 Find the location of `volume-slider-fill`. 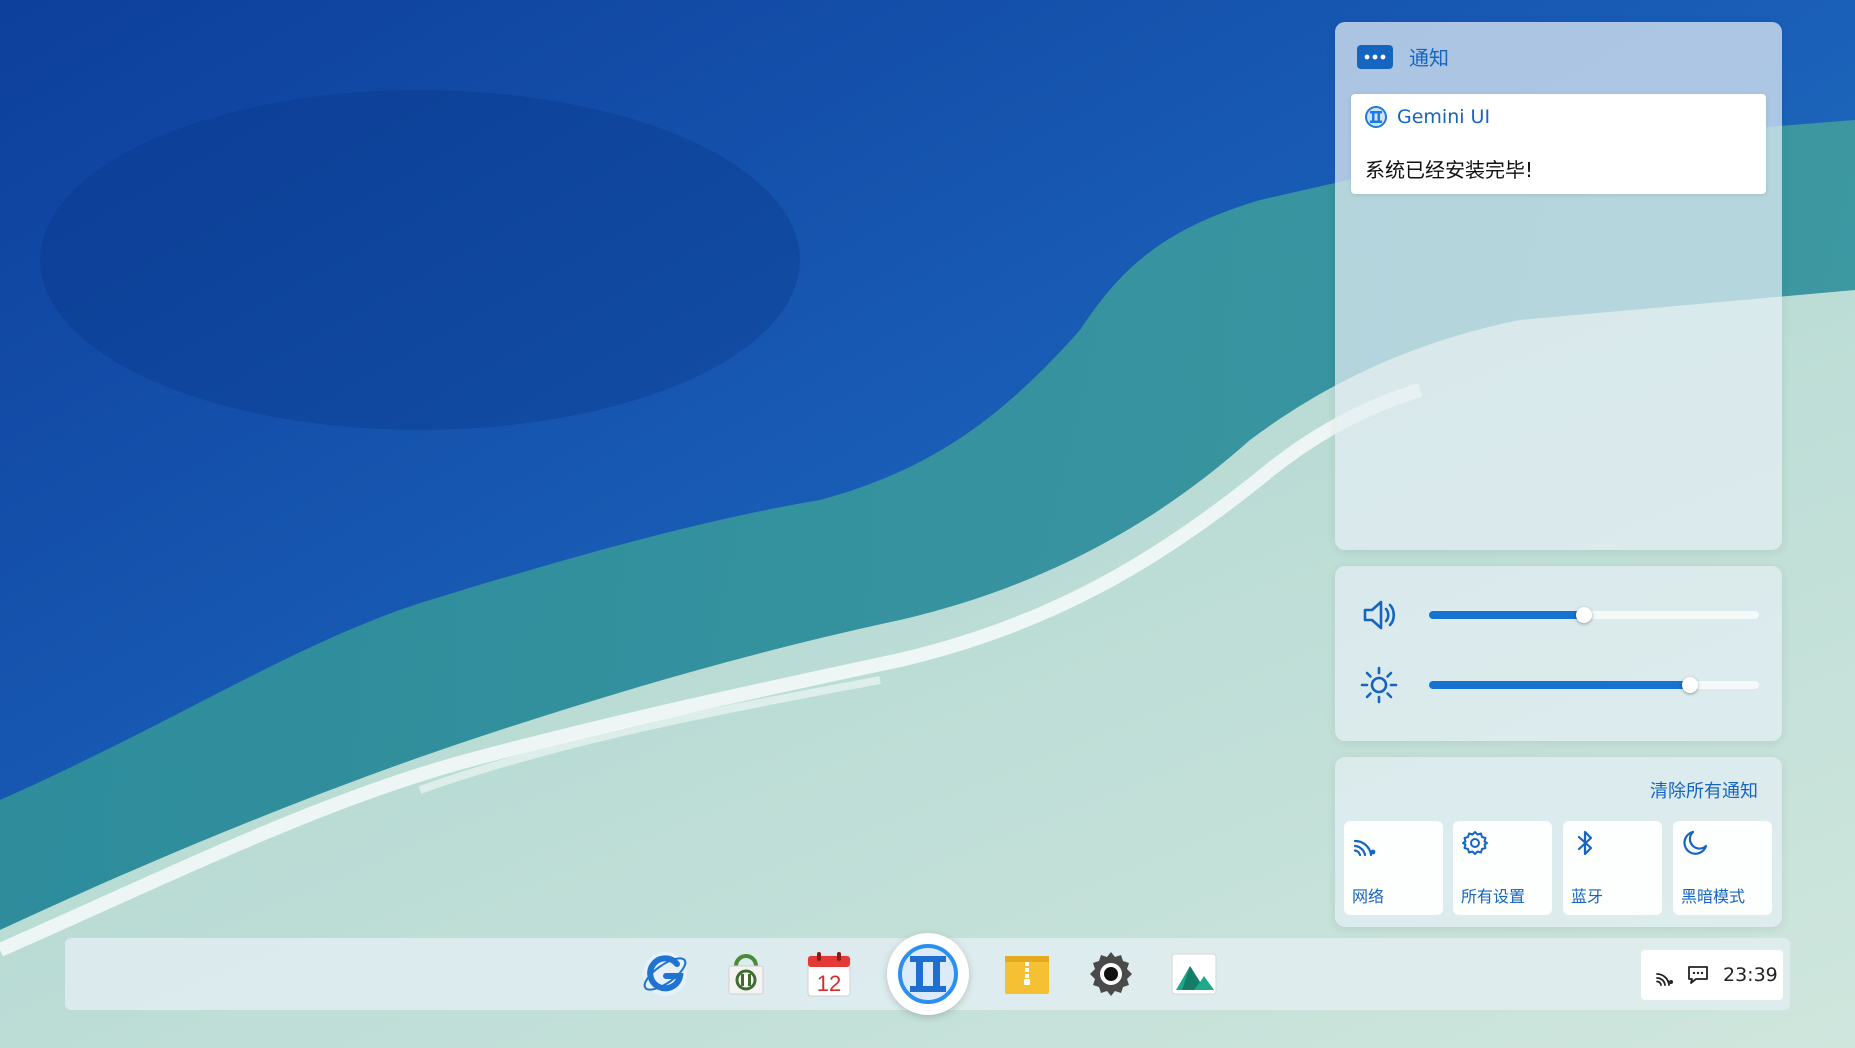

volume-slider-fill is located at coordinates (1507, 615).